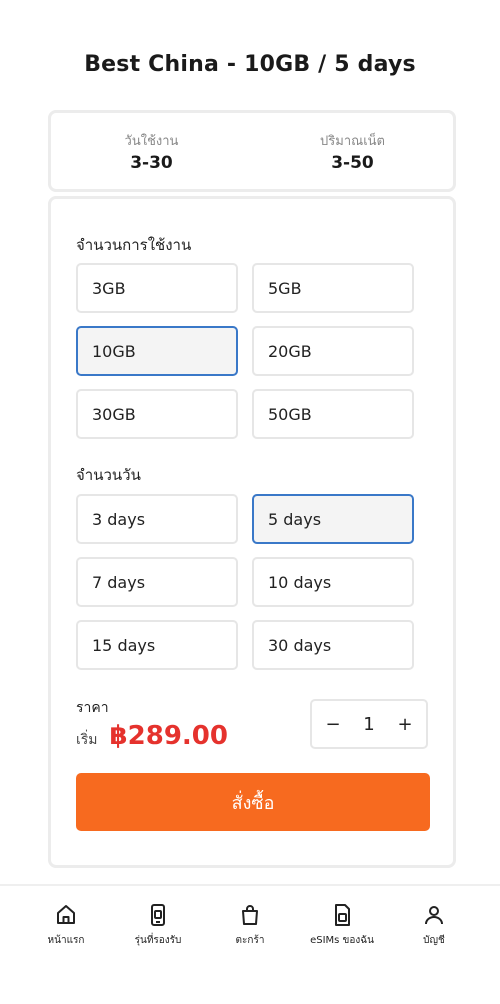  I want to click on days-option-7: 7 days, so click(157, 582).